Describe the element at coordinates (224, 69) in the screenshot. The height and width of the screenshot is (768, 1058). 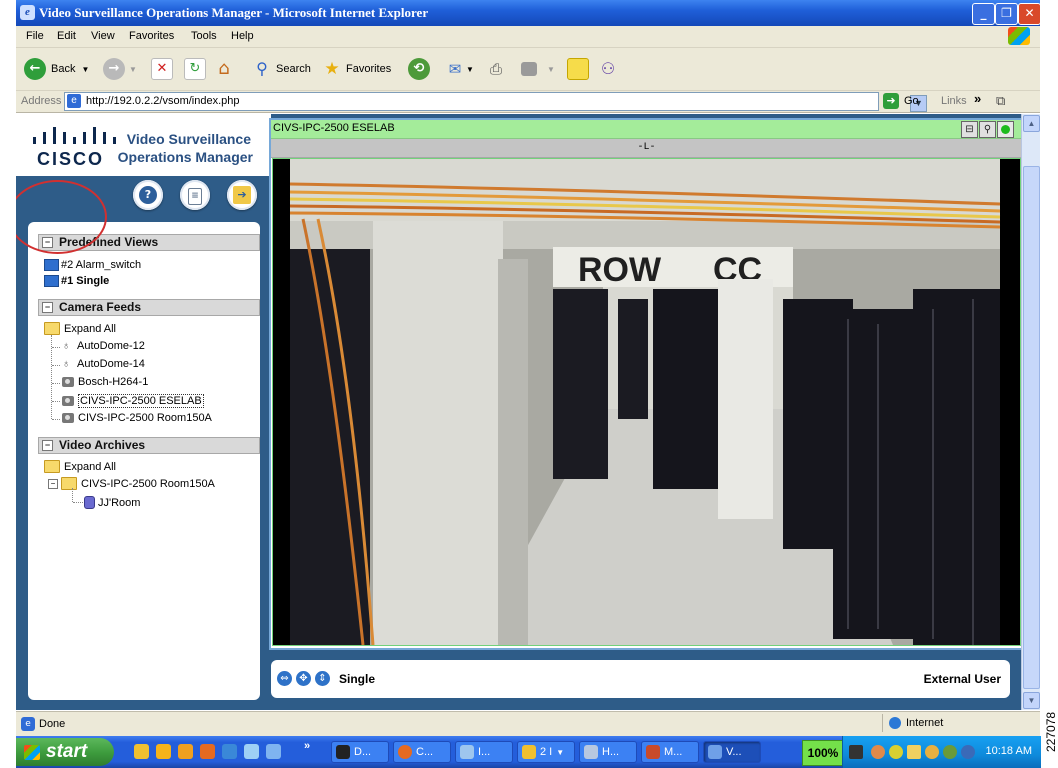
I see `home-button: ⌂` at that location.